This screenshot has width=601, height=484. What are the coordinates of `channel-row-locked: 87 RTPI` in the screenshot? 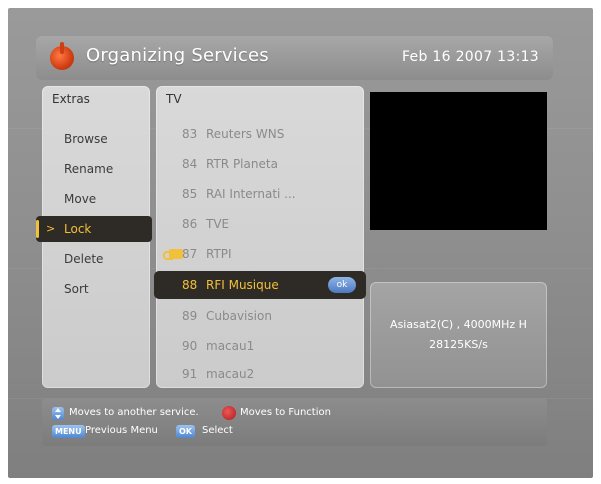 It's located at (259, 254).